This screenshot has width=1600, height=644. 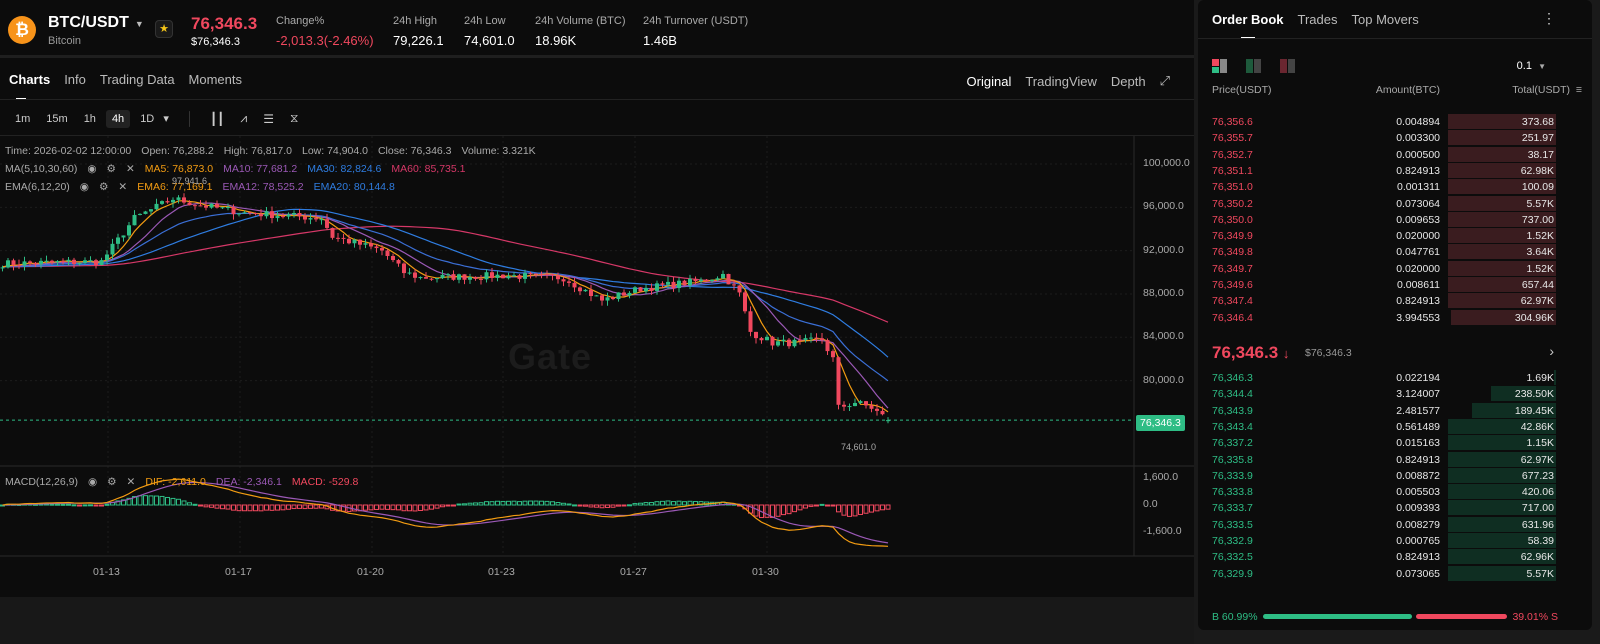 What do you see at coordinates (1418, 492) in the screenshot?
I see `amount: 0.005503` at bounding box center [1418, 492].